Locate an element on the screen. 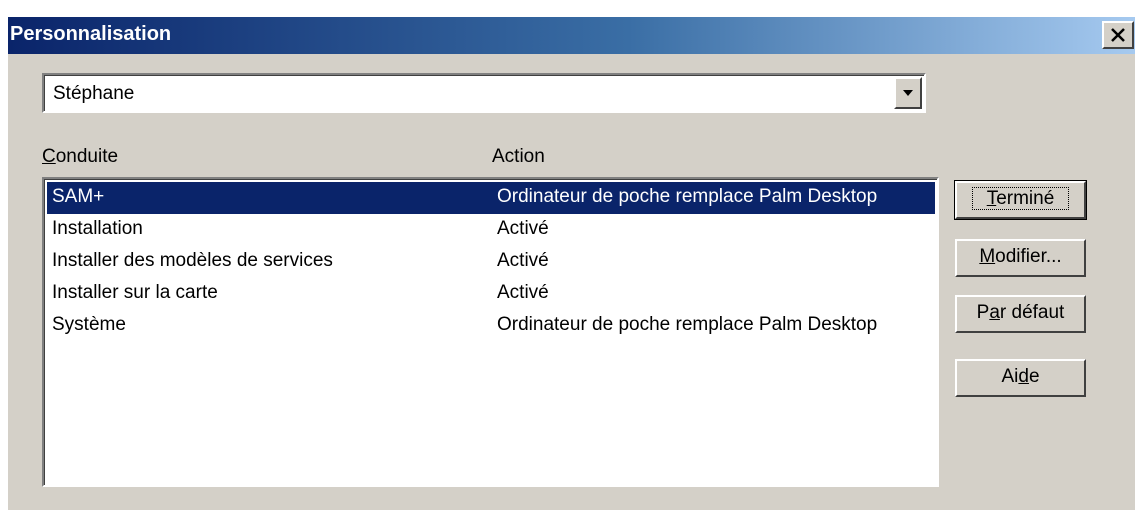  defaults-mnemonic: a is located at coordinates (994, 312).